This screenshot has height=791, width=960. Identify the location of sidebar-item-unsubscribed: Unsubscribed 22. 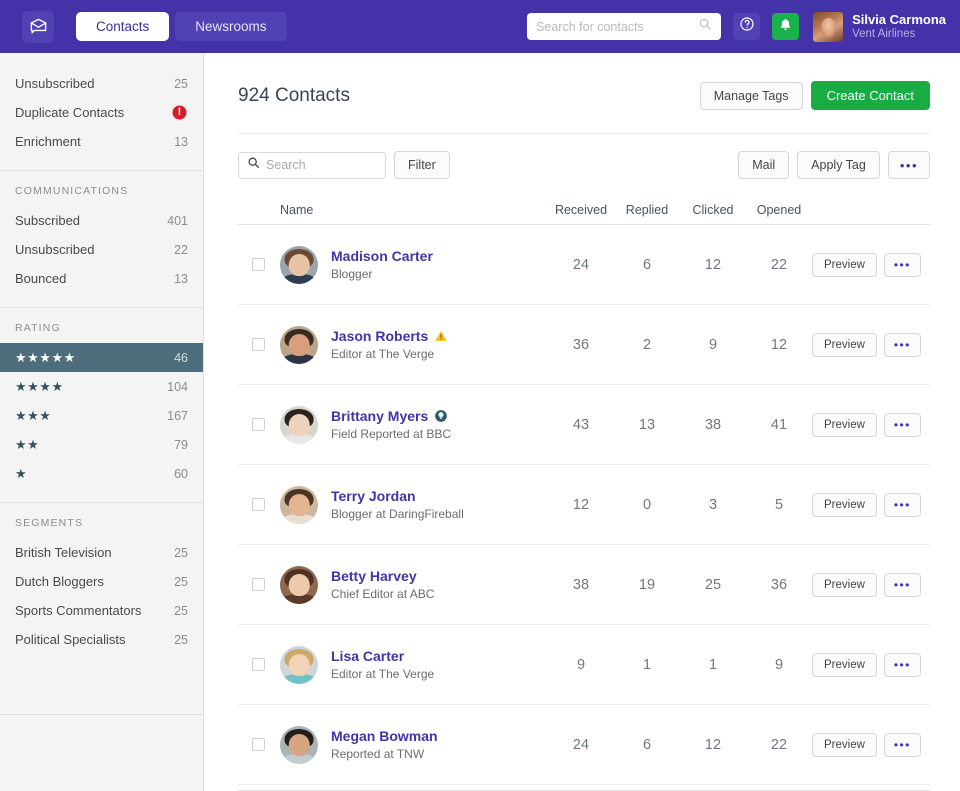
(101, 249).